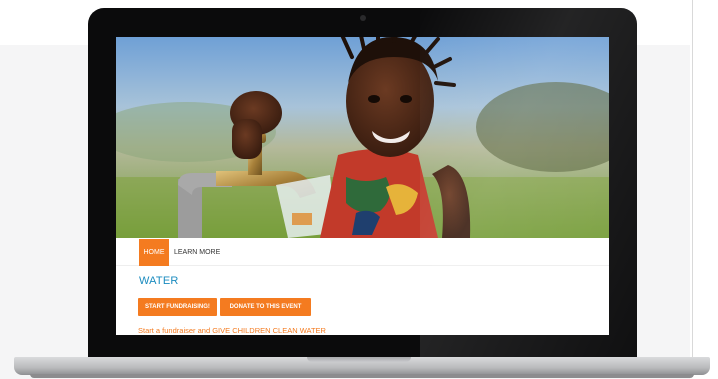 This screenshot has height=379, width=718. I want to click on camera-icon, so click(363, 18).